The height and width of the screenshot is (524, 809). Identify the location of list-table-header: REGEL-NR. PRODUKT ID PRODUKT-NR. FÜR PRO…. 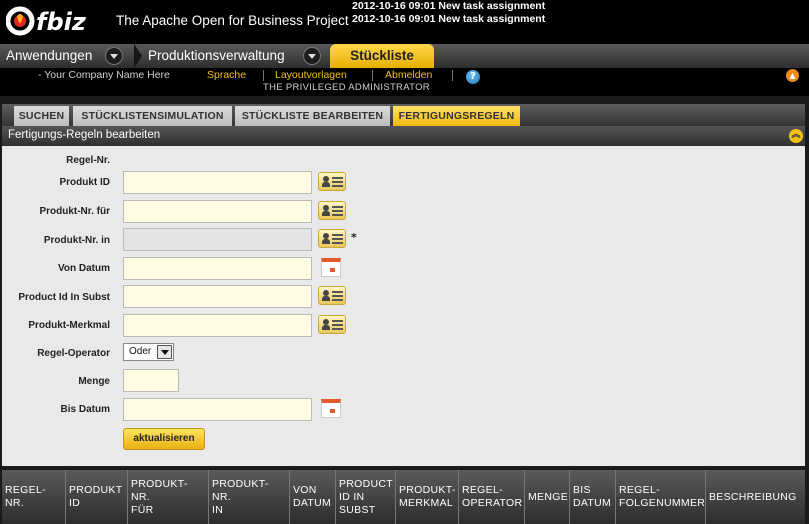
(403, 497).